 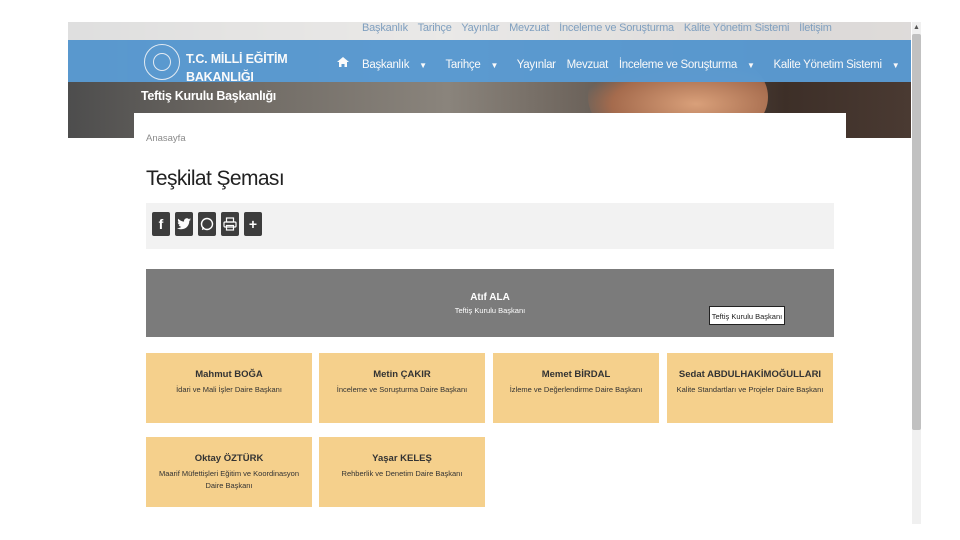 I want to click on unit-name: Yaşar KELEŞ, so click(x=402, y=458).